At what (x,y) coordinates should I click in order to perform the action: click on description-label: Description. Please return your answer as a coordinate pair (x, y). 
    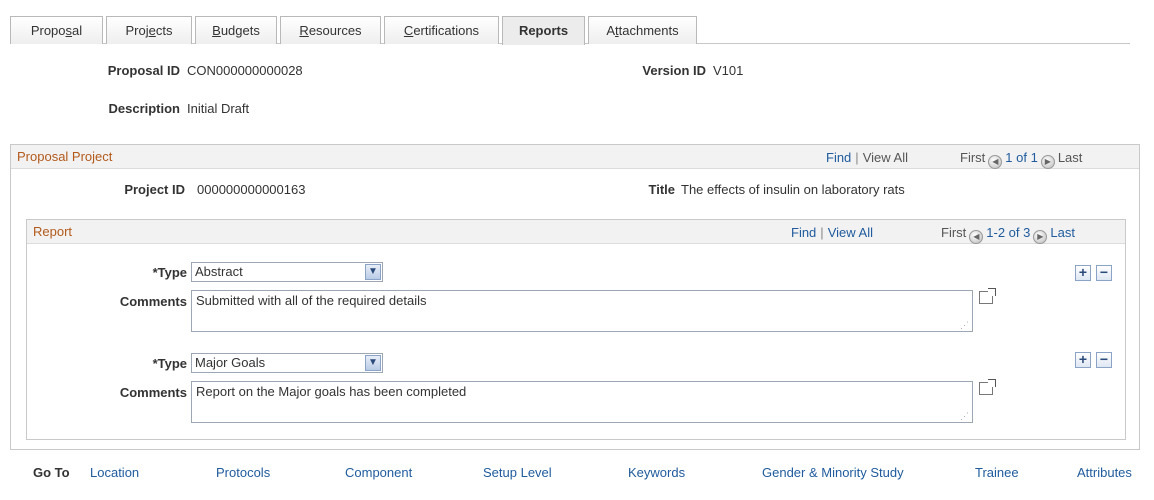
    Looking at the image, I should click on (144, 108).